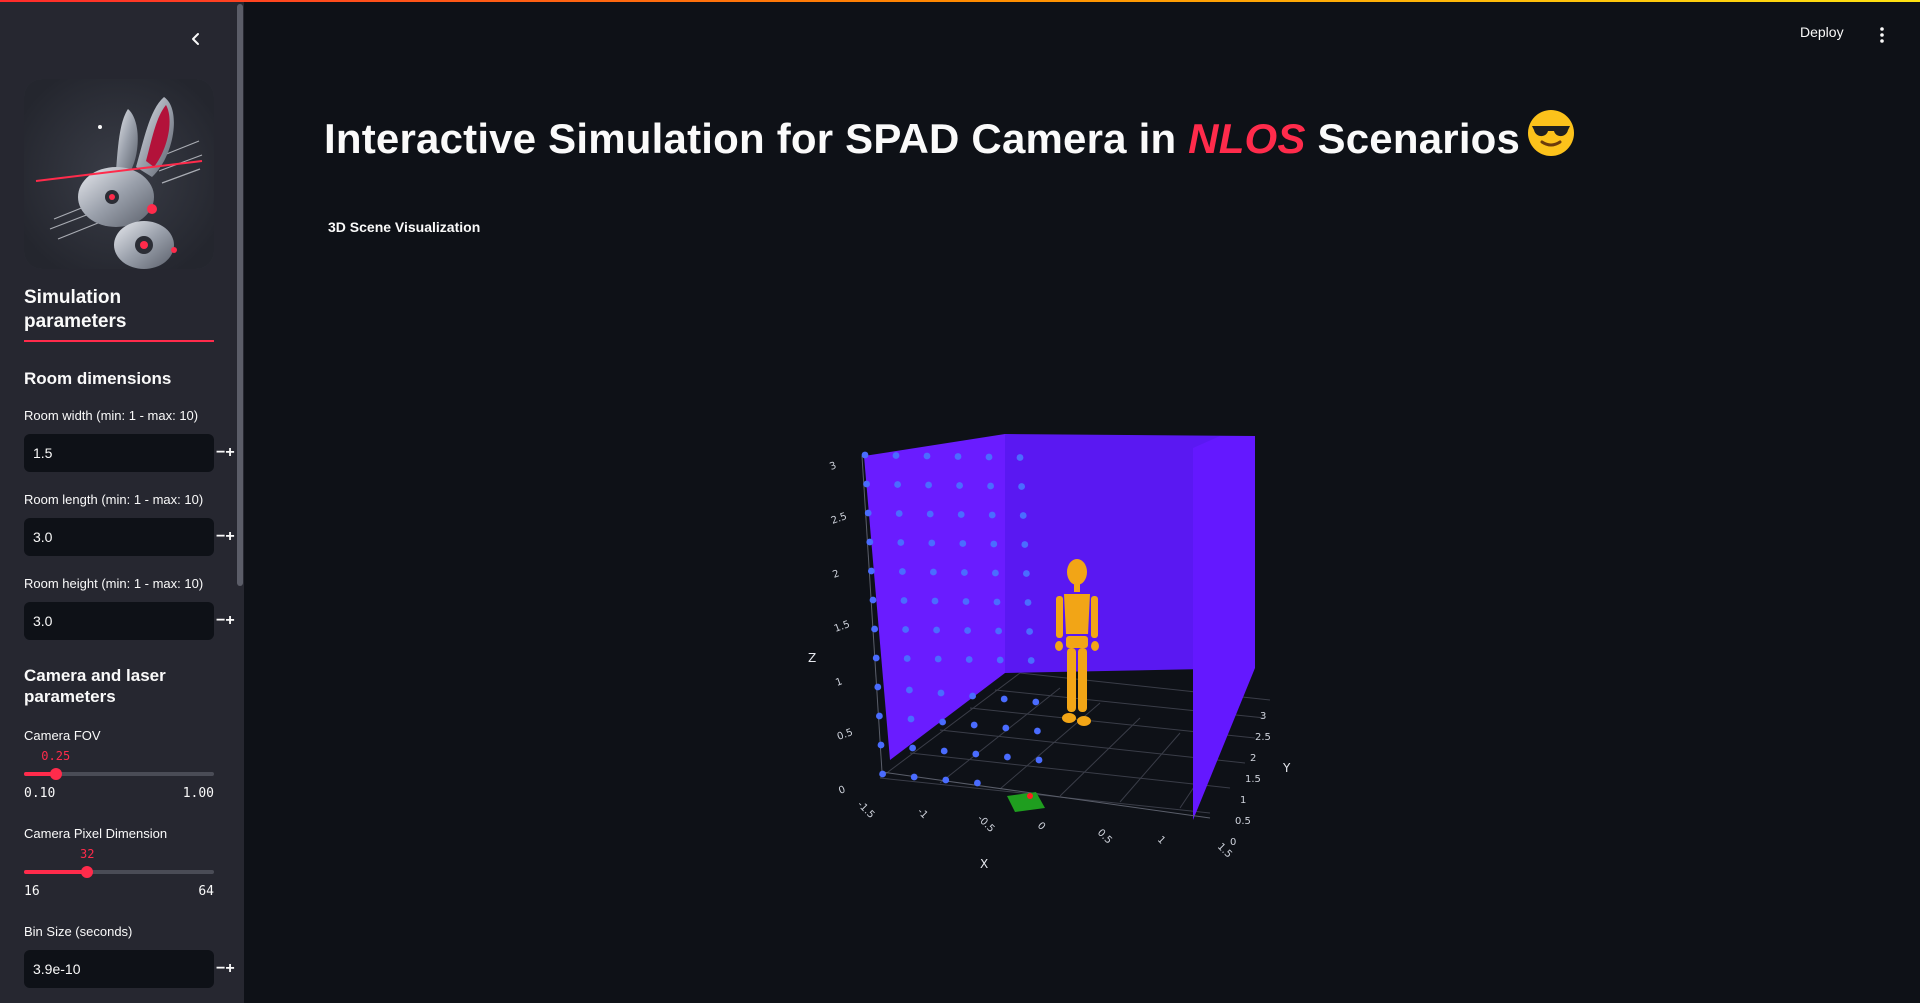  I want to click on more-vertical-icon, so click(1882, 35).